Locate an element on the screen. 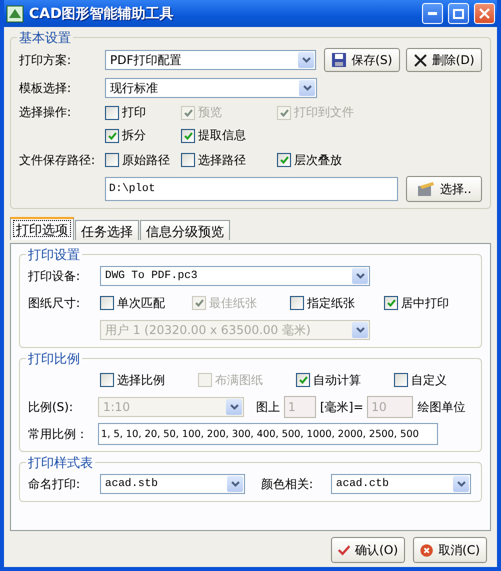 The height and width of the screenshot is (571, 501). group-title: 打印设置 is located at coordinates (54, 255).